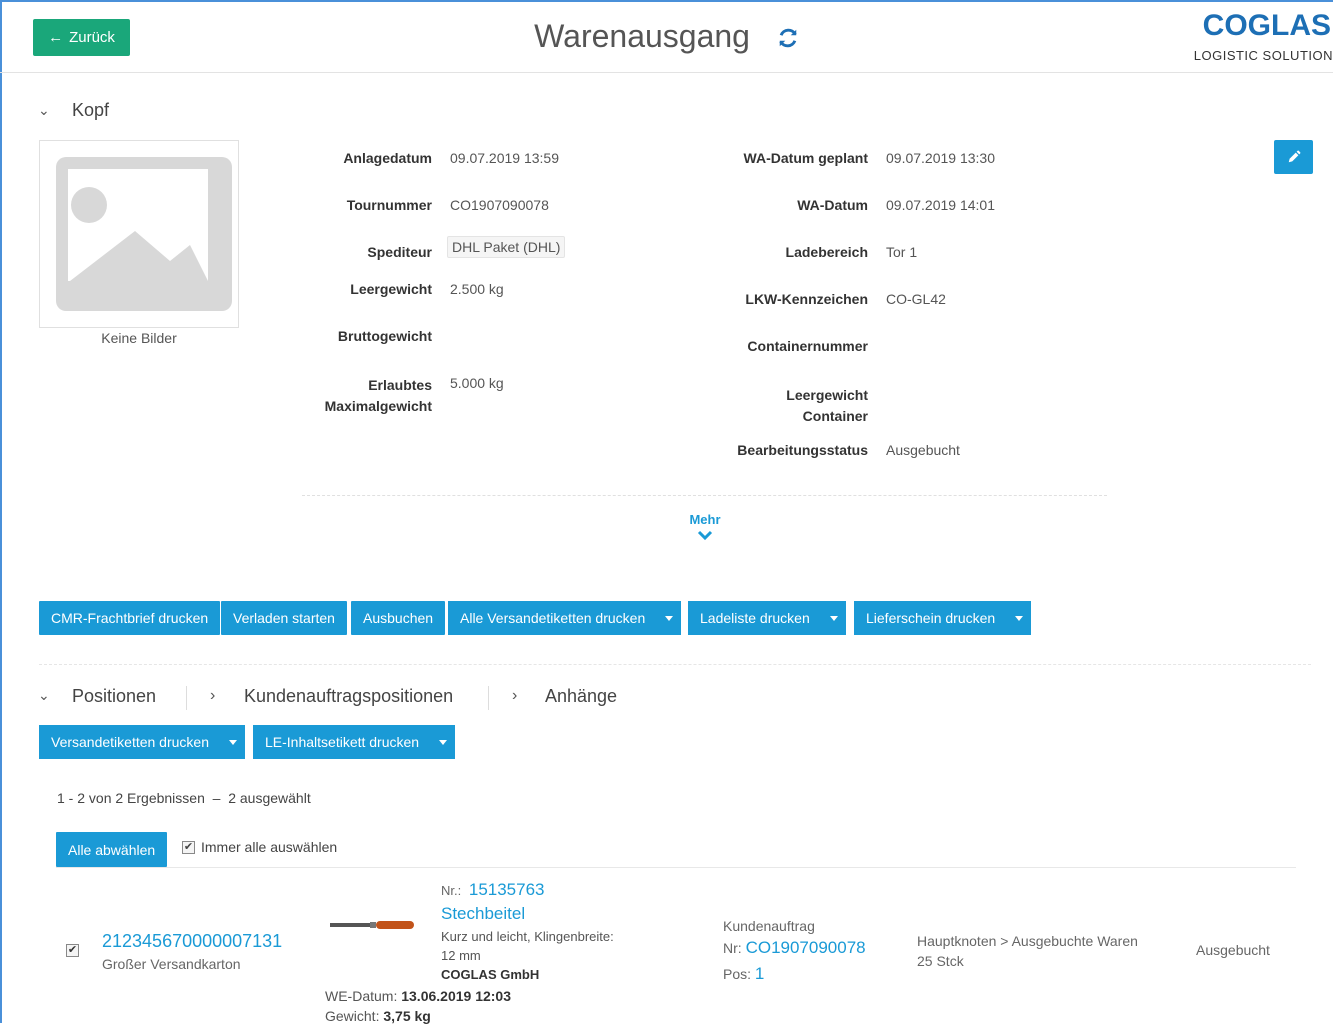  What do you see at coordinates (902, 252) in the screenshot?
I see `field-value-ladebereich: Tor 1` at bounding box center [902, 252].